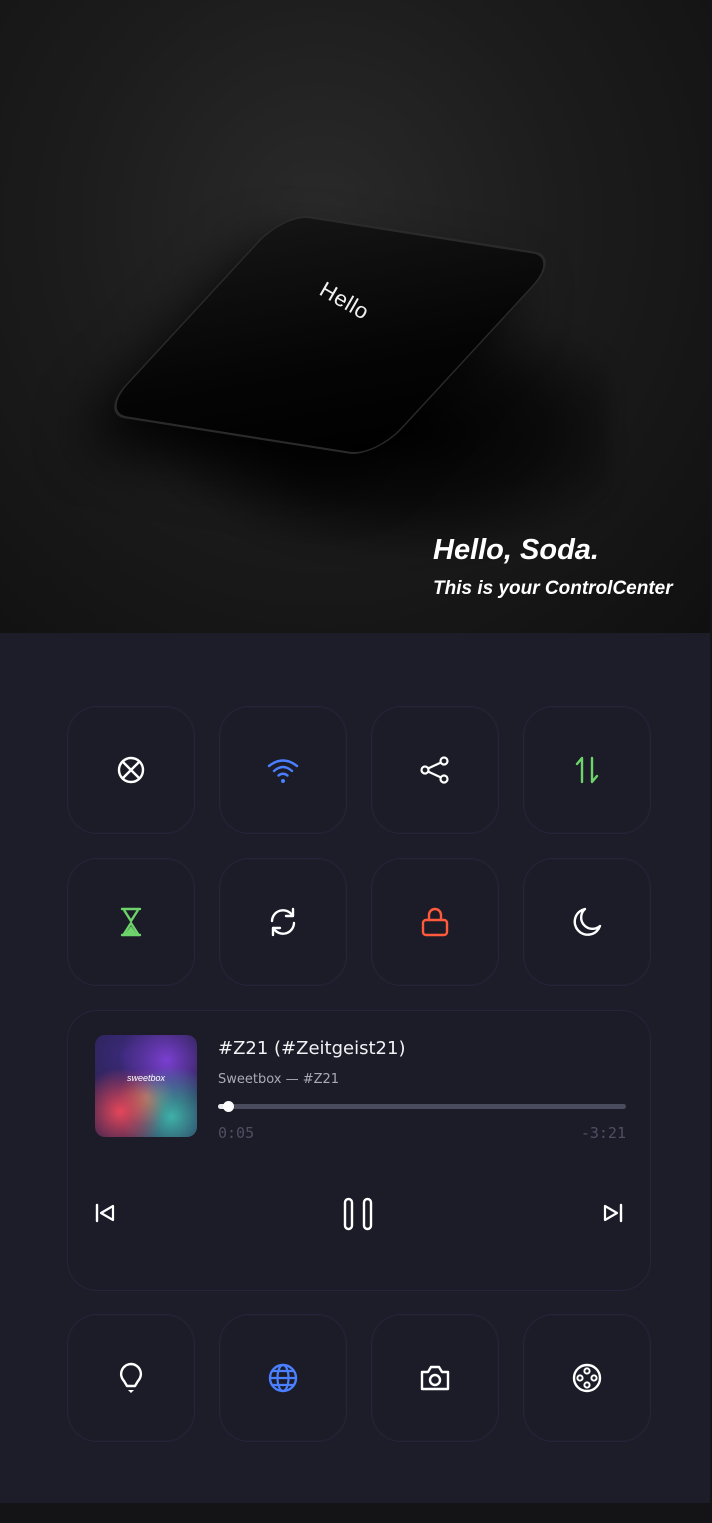 This screenshot has height=1523, width=712. I want to click on next-track-button, so click(613, 1213).